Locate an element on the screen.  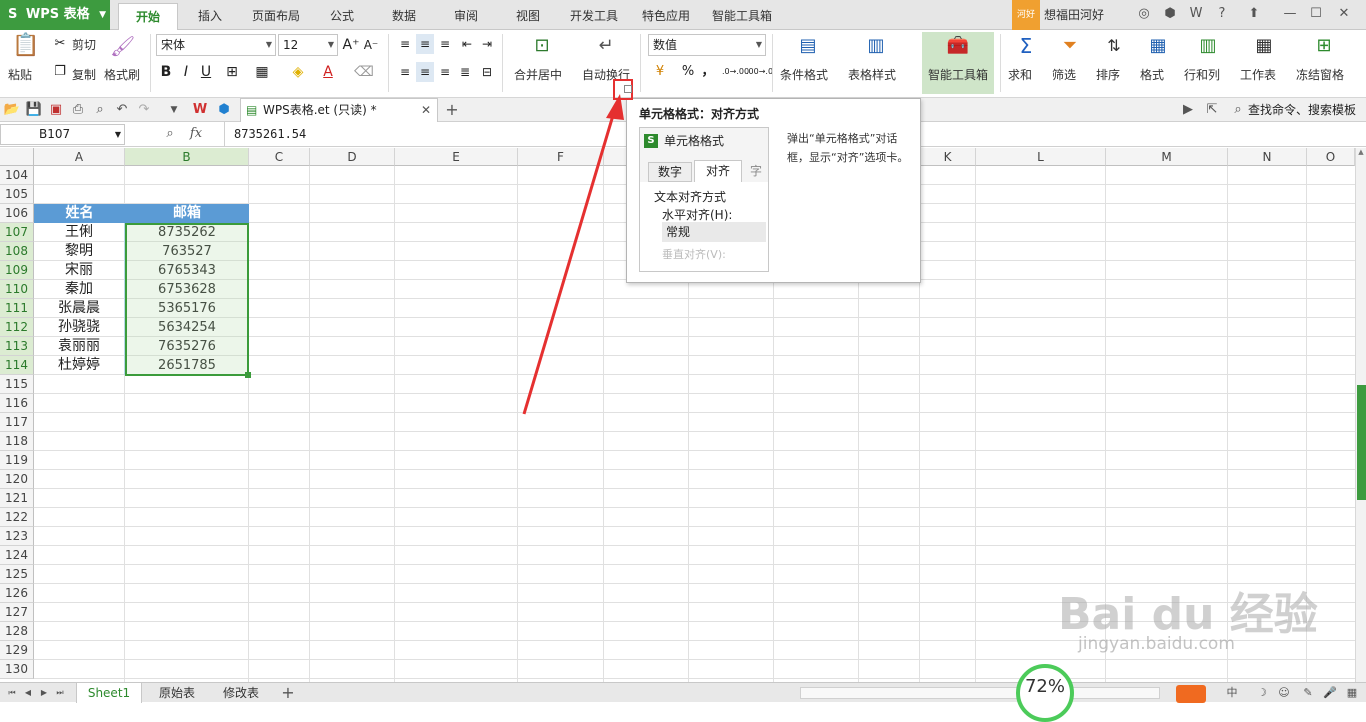
preview-tab-number: 数字 is located at coordinates (670, 172).